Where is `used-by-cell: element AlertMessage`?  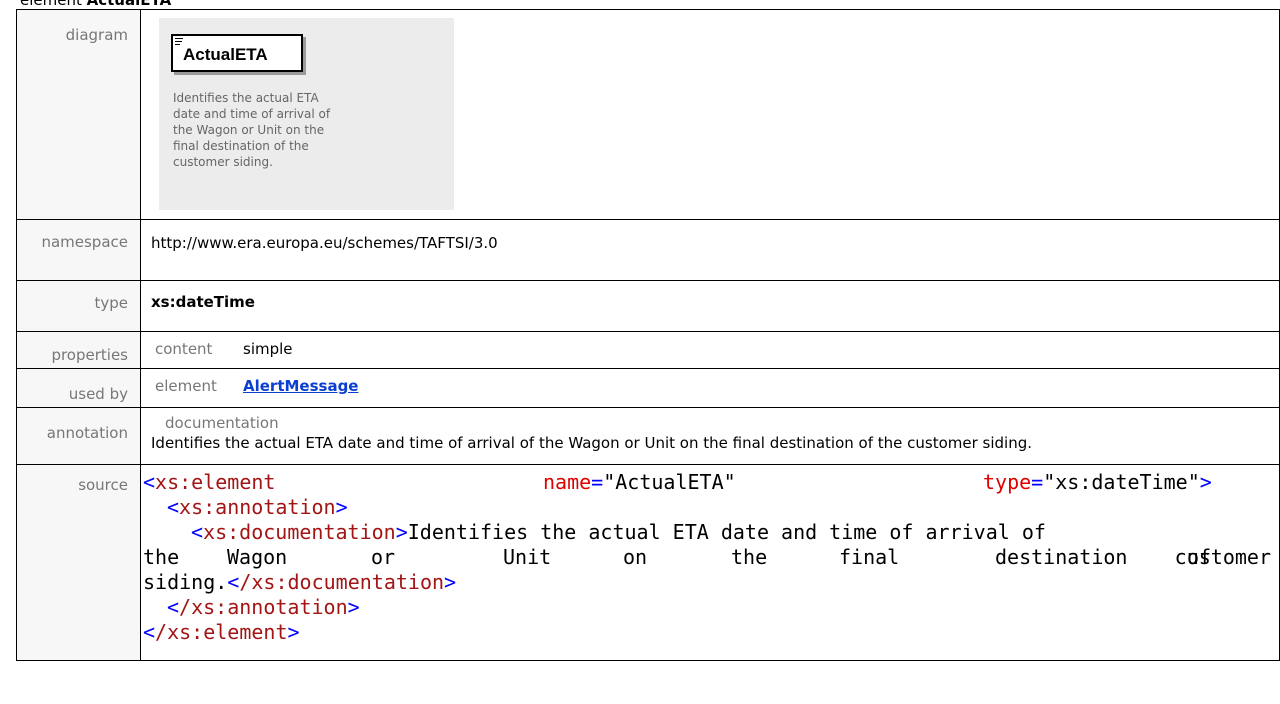 used-by-cell: element AlertMessage is located at coordinates (710, 388).